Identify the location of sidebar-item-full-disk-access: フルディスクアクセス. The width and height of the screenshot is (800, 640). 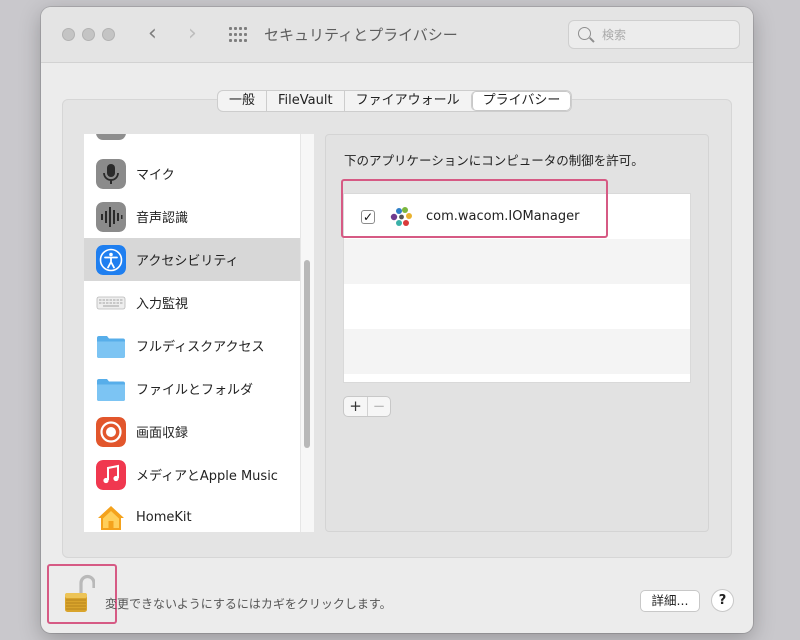
(192, 345).